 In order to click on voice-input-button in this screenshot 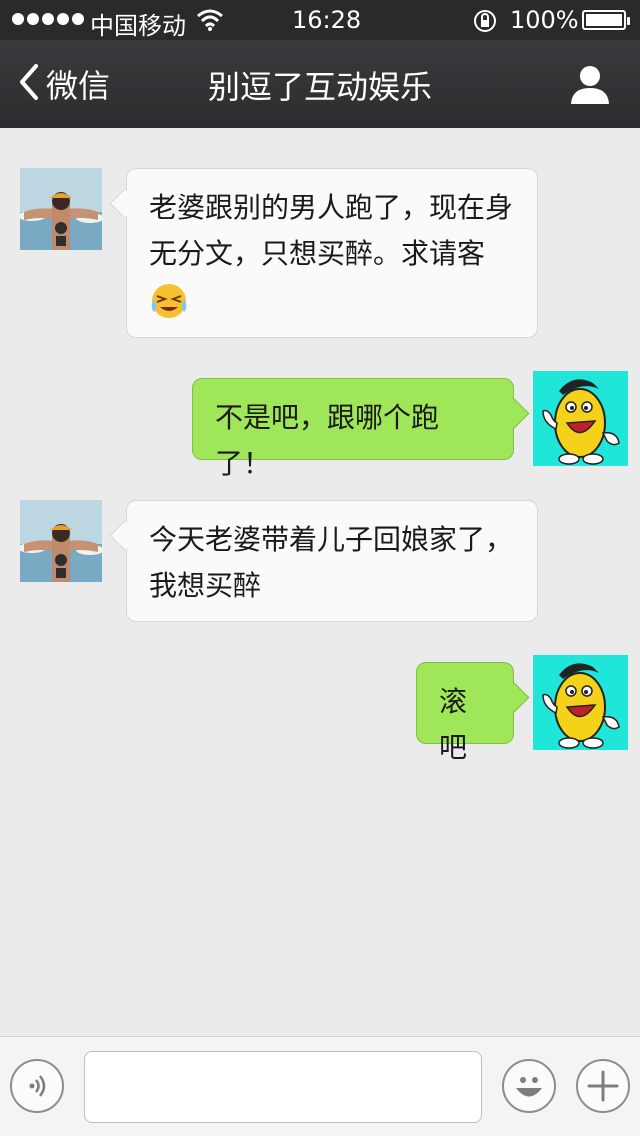, I will do `click(37, 1086)`.